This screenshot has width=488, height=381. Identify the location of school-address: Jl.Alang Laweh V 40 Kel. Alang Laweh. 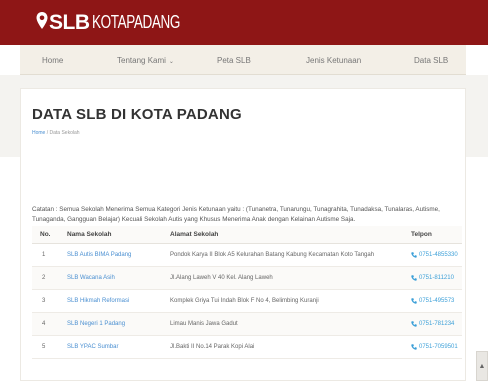
(221, 278).